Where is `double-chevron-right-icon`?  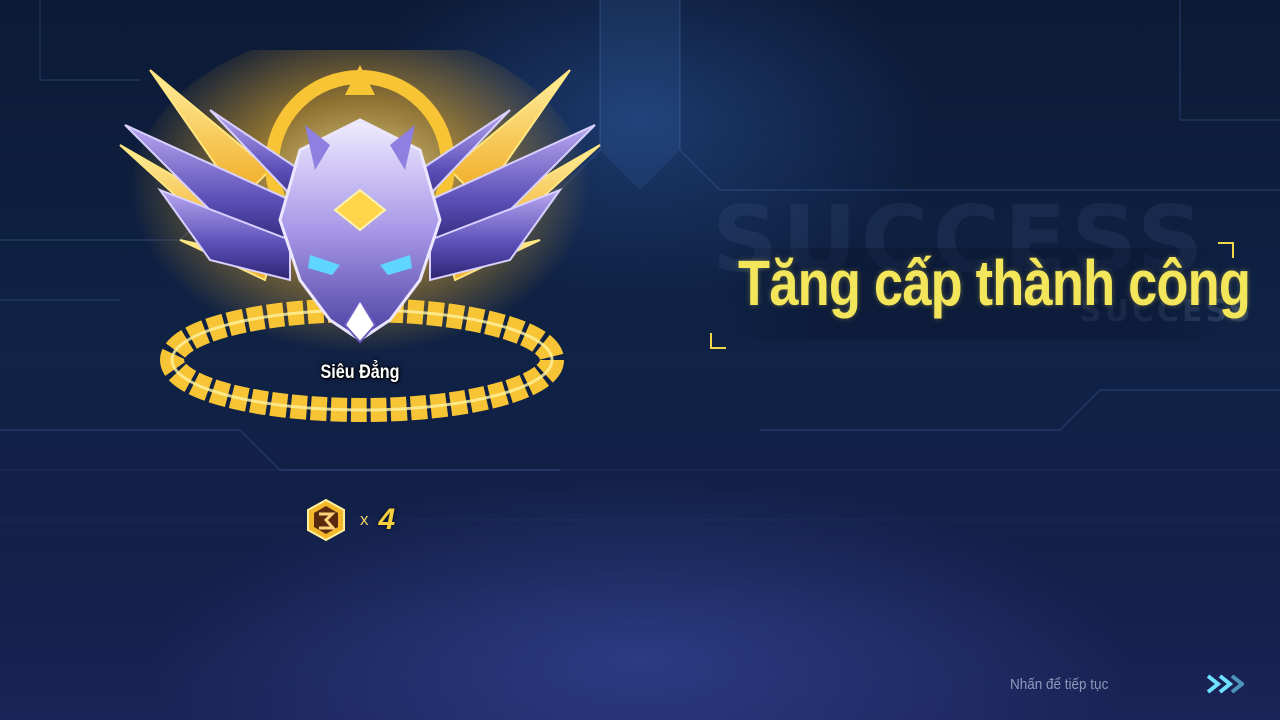 double-chevron-right-icon is located at coordinates (1224, 684).